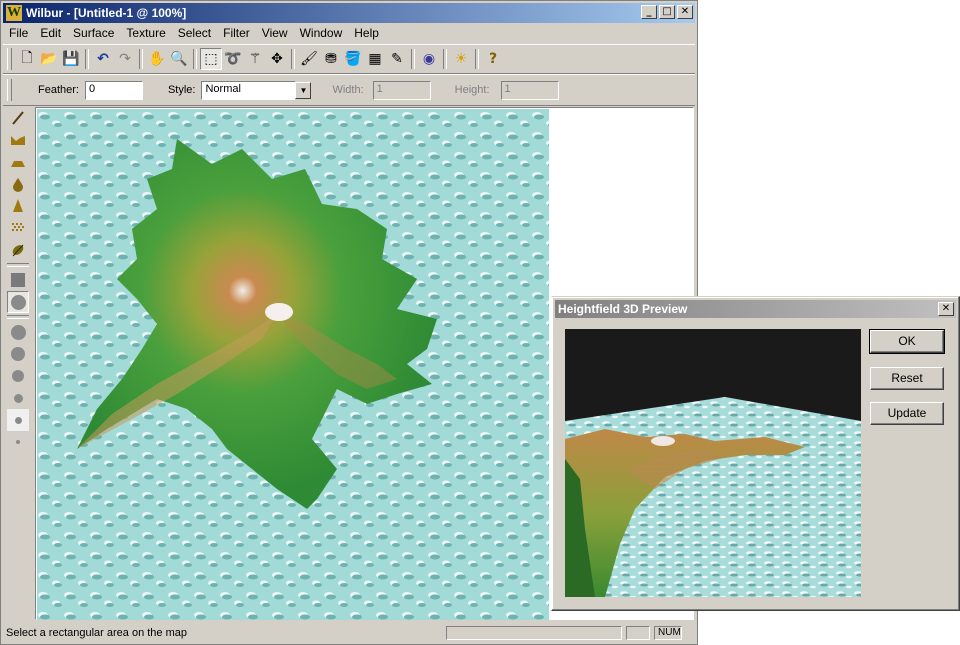 Image resolution: width=960 pixels, height=645 pixels. Describe the element at coordinates (667, 12) in the screenshot. I see `maximize-button: □` at that location.